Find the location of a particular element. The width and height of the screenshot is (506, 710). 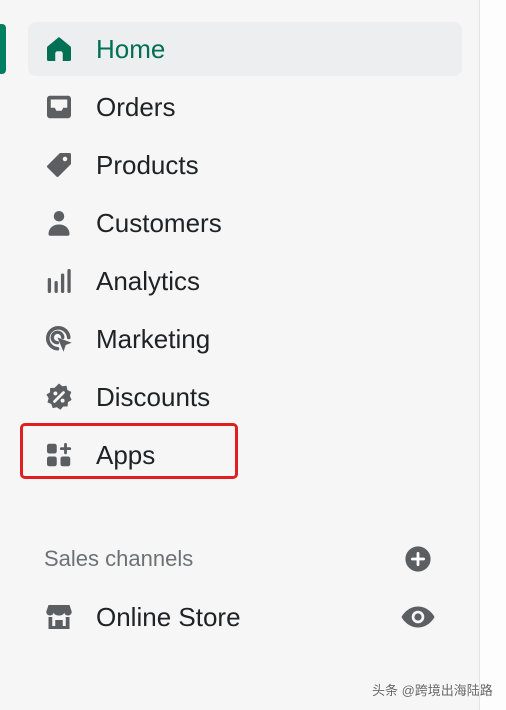

section-title: Sales channels is located at coordinates (119, 558).